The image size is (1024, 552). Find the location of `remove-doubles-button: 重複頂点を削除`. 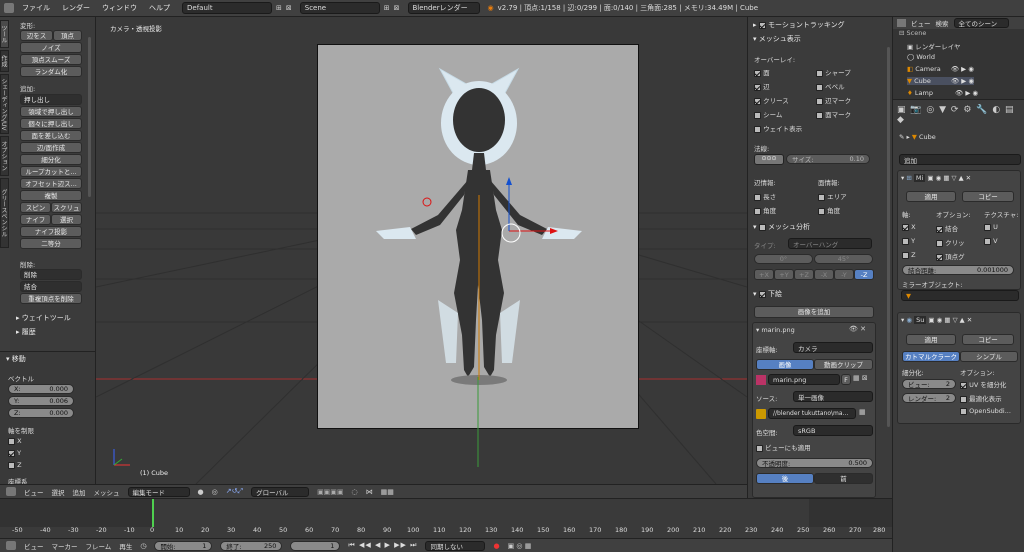

remove-doubles-button: 重複頂点を削除 is located at coordinates (51, 298).